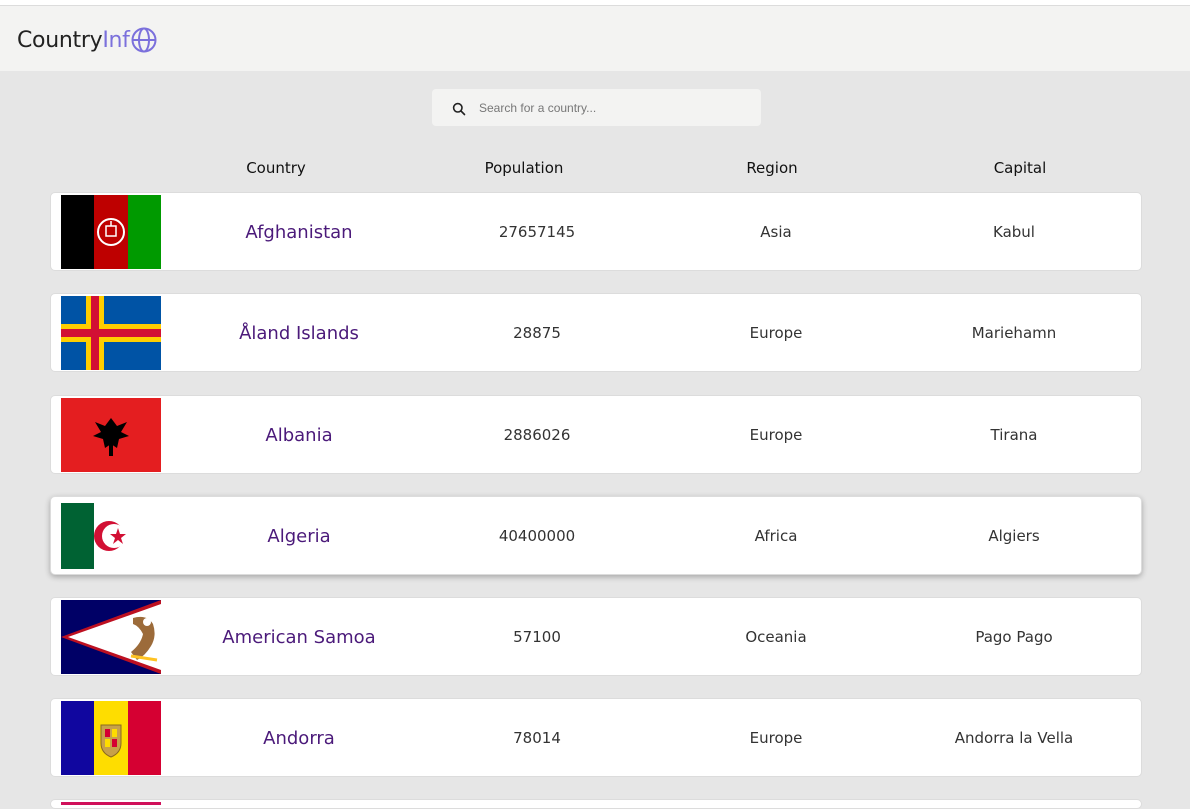  I want to click on country-row: Andorra 78014 Europe Andorra la Vella, so click(596, 737).